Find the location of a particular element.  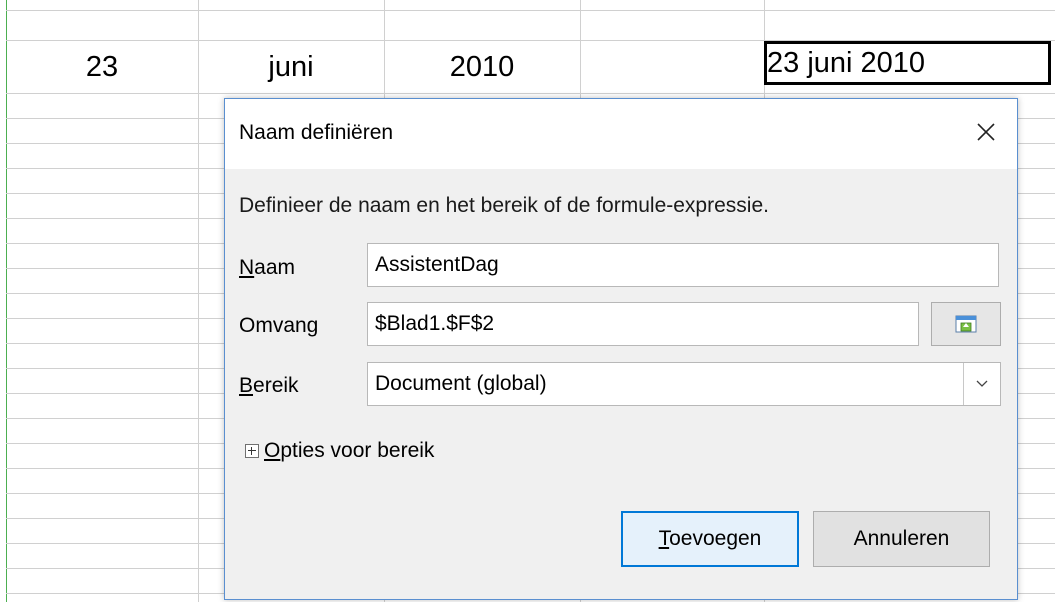

options-expander: Opties voor bereik is located at coordinates (339, 451).